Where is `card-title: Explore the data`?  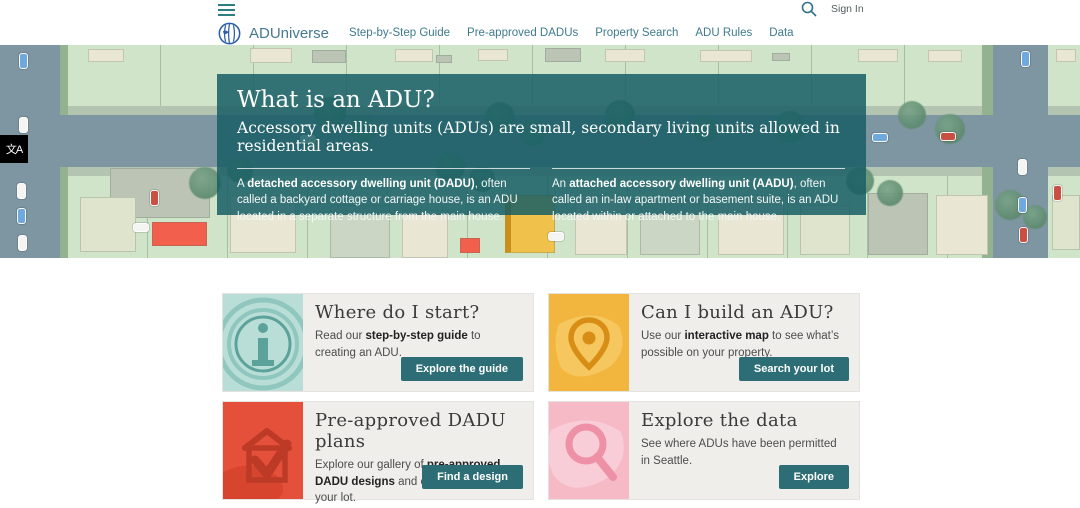 card-title: Explore the data is located at coordinates (719, 420).